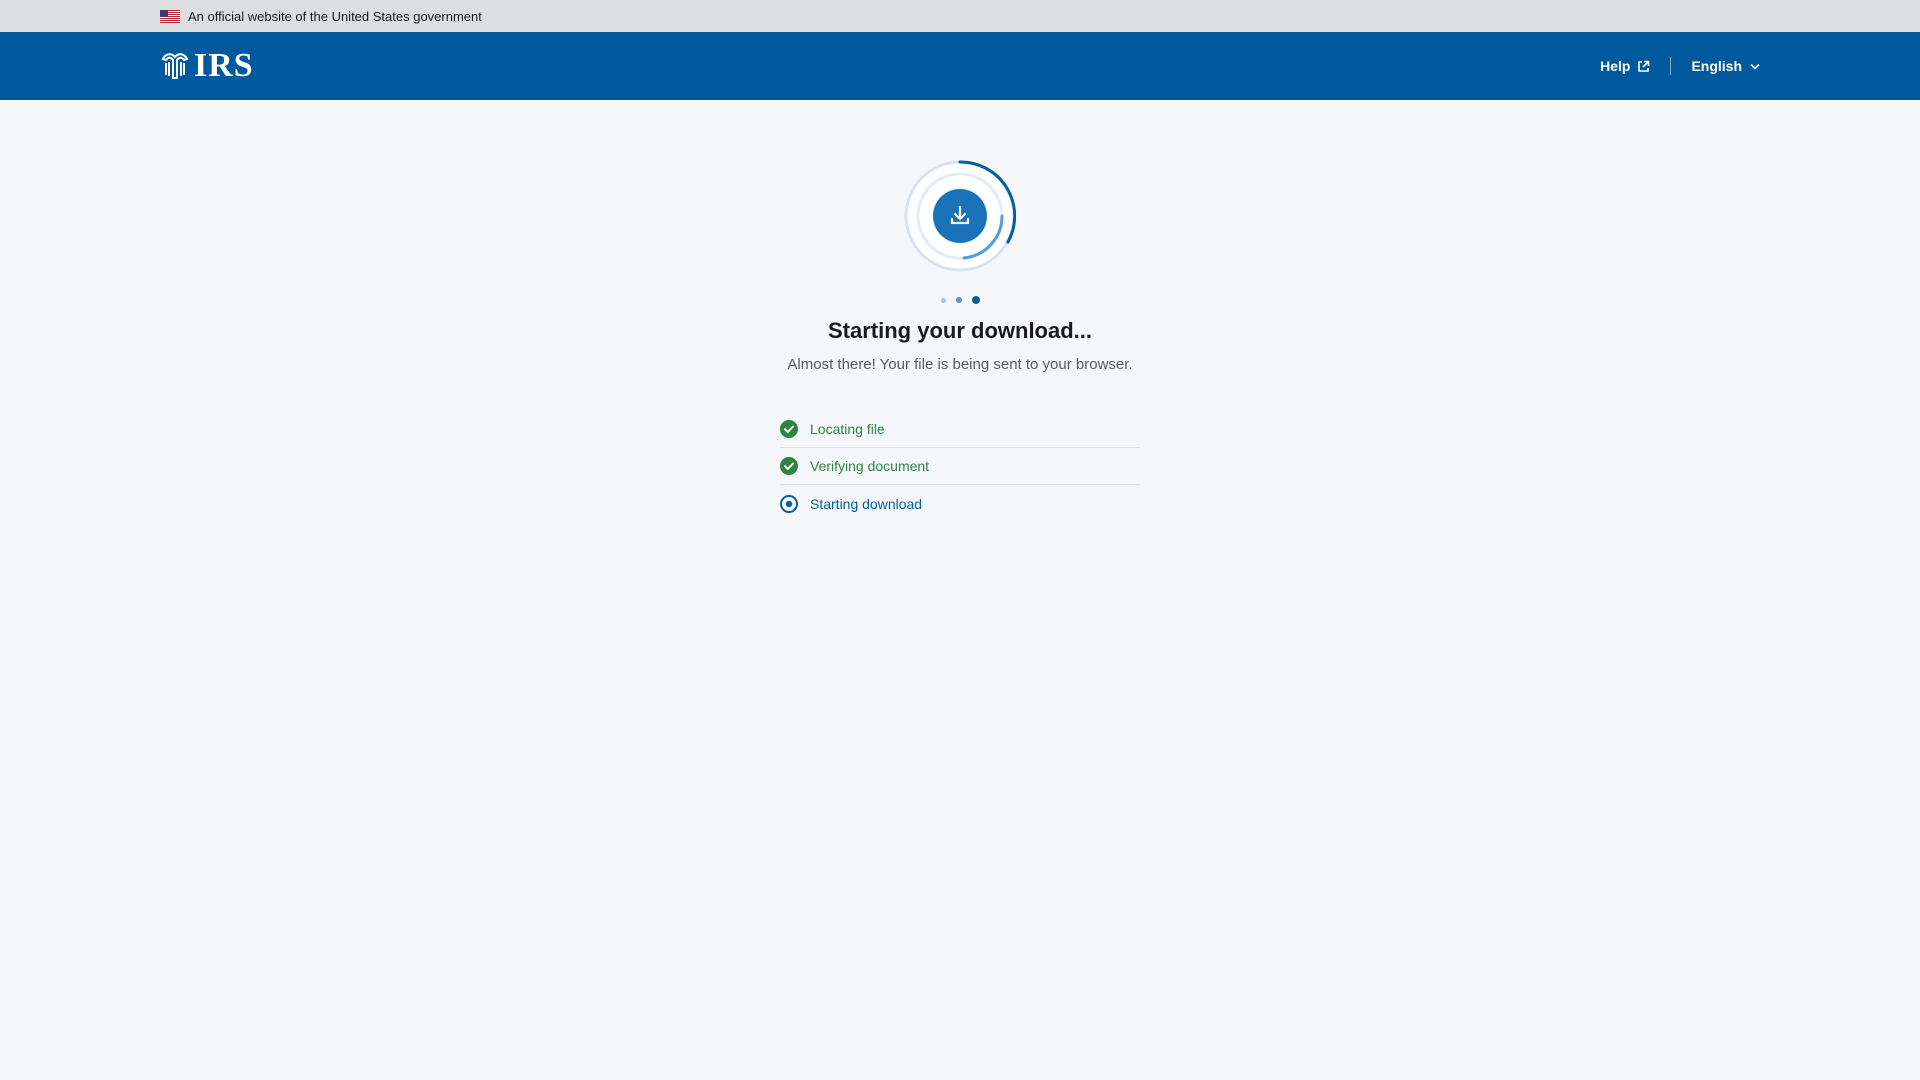 The width and height of the screenshot is (1920, 1080). What do you see at coordinates (960, 503) in the screenshot?
I see `step-starting-download: Starting download` at bounding box center [960, 503].